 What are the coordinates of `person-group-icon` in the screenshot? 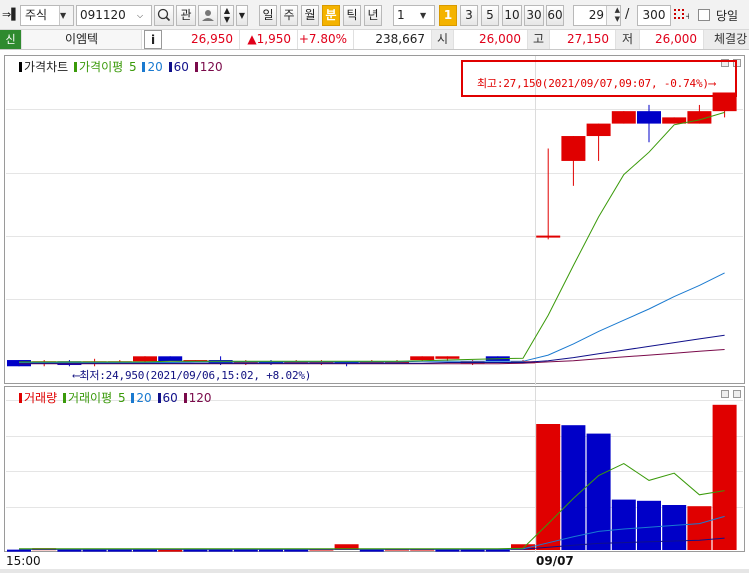 It's located at (208, 15).